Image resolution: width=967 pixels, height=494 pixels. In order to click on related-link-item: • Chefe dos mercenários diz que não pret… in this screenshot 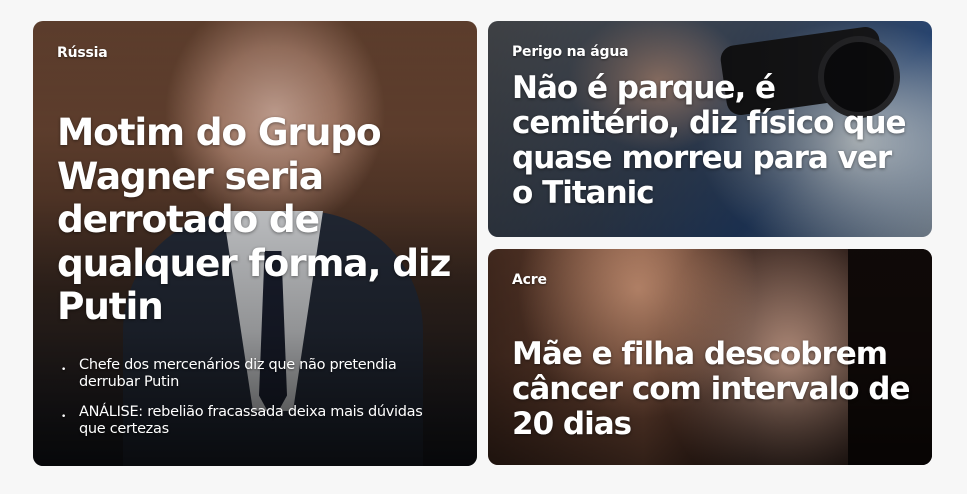, I will do `click(249, 374)`.